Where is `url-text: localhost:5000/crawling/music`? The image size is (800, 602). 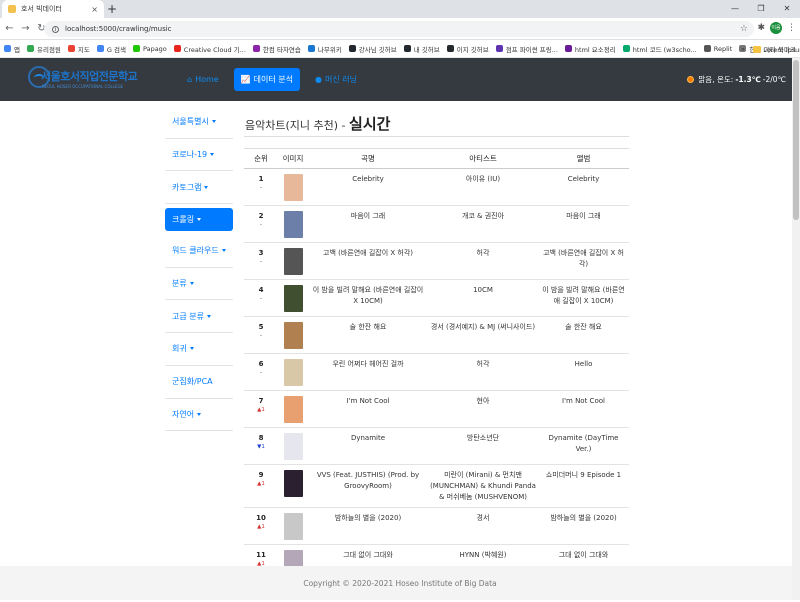
url-text: localhost:5000/crawling/music is located at coordinates (118, 29).